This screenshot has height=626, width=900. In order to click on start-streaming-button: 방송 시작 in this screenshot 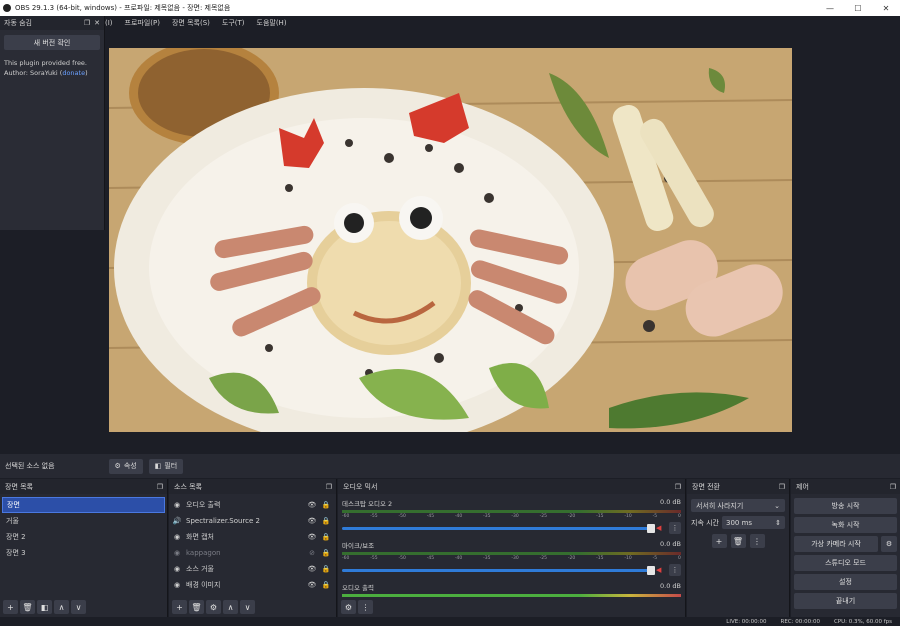, I will do `click(845, 506)`.